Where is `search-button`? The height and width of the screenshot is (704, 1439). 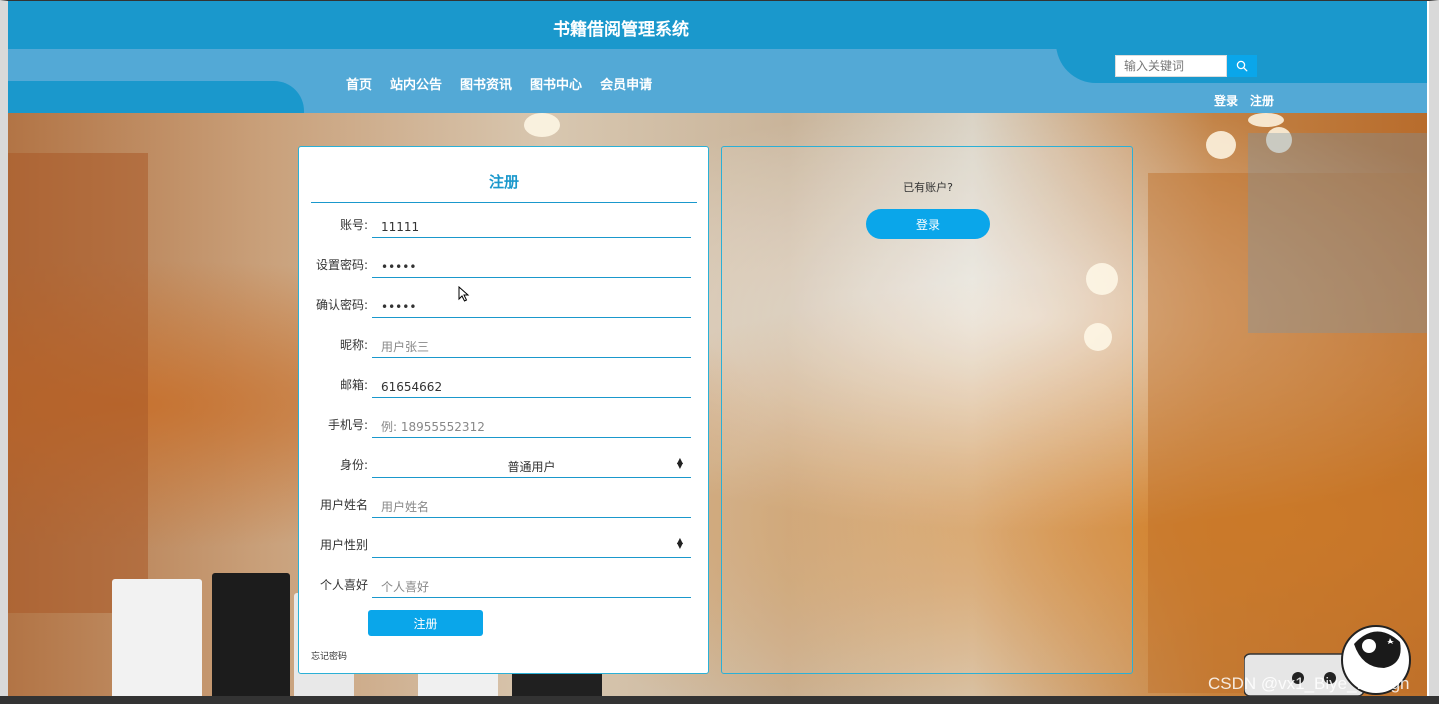 search-button is located at coordinates (1242, 66).